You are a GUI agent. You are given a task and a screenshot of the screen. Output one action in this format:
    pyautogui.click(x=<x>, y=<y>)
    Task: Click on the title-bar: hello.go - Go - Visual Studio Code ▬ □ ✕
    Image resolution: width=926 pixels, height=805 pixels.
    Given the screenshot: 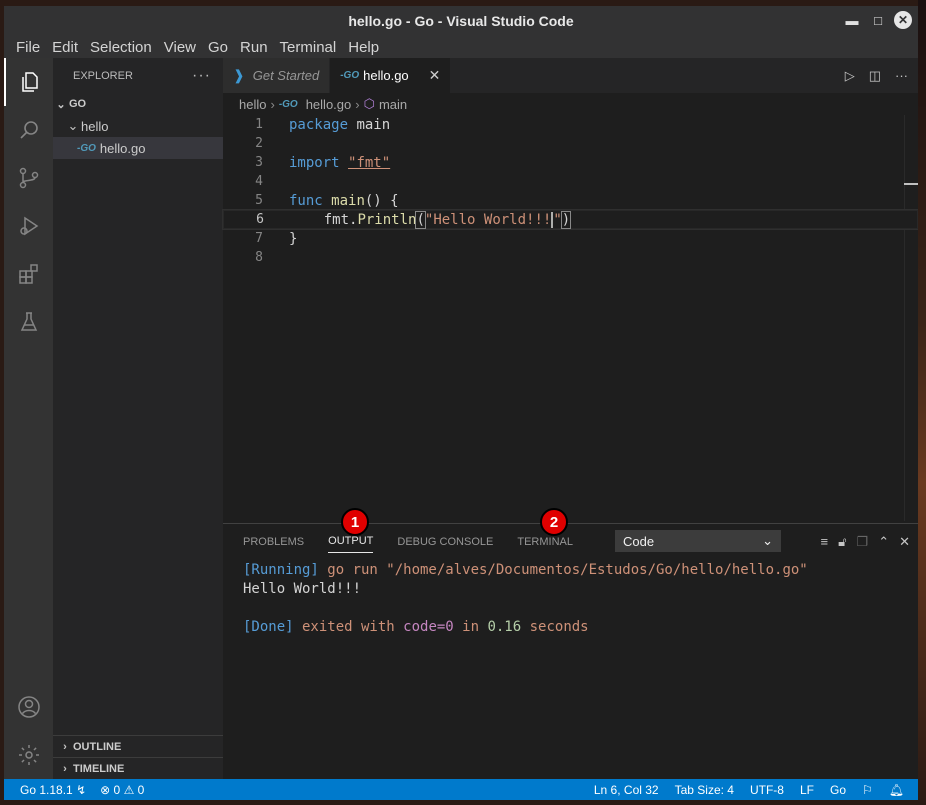 What is the action you would take?
    pyautogui.click(x=461, y=21)
    